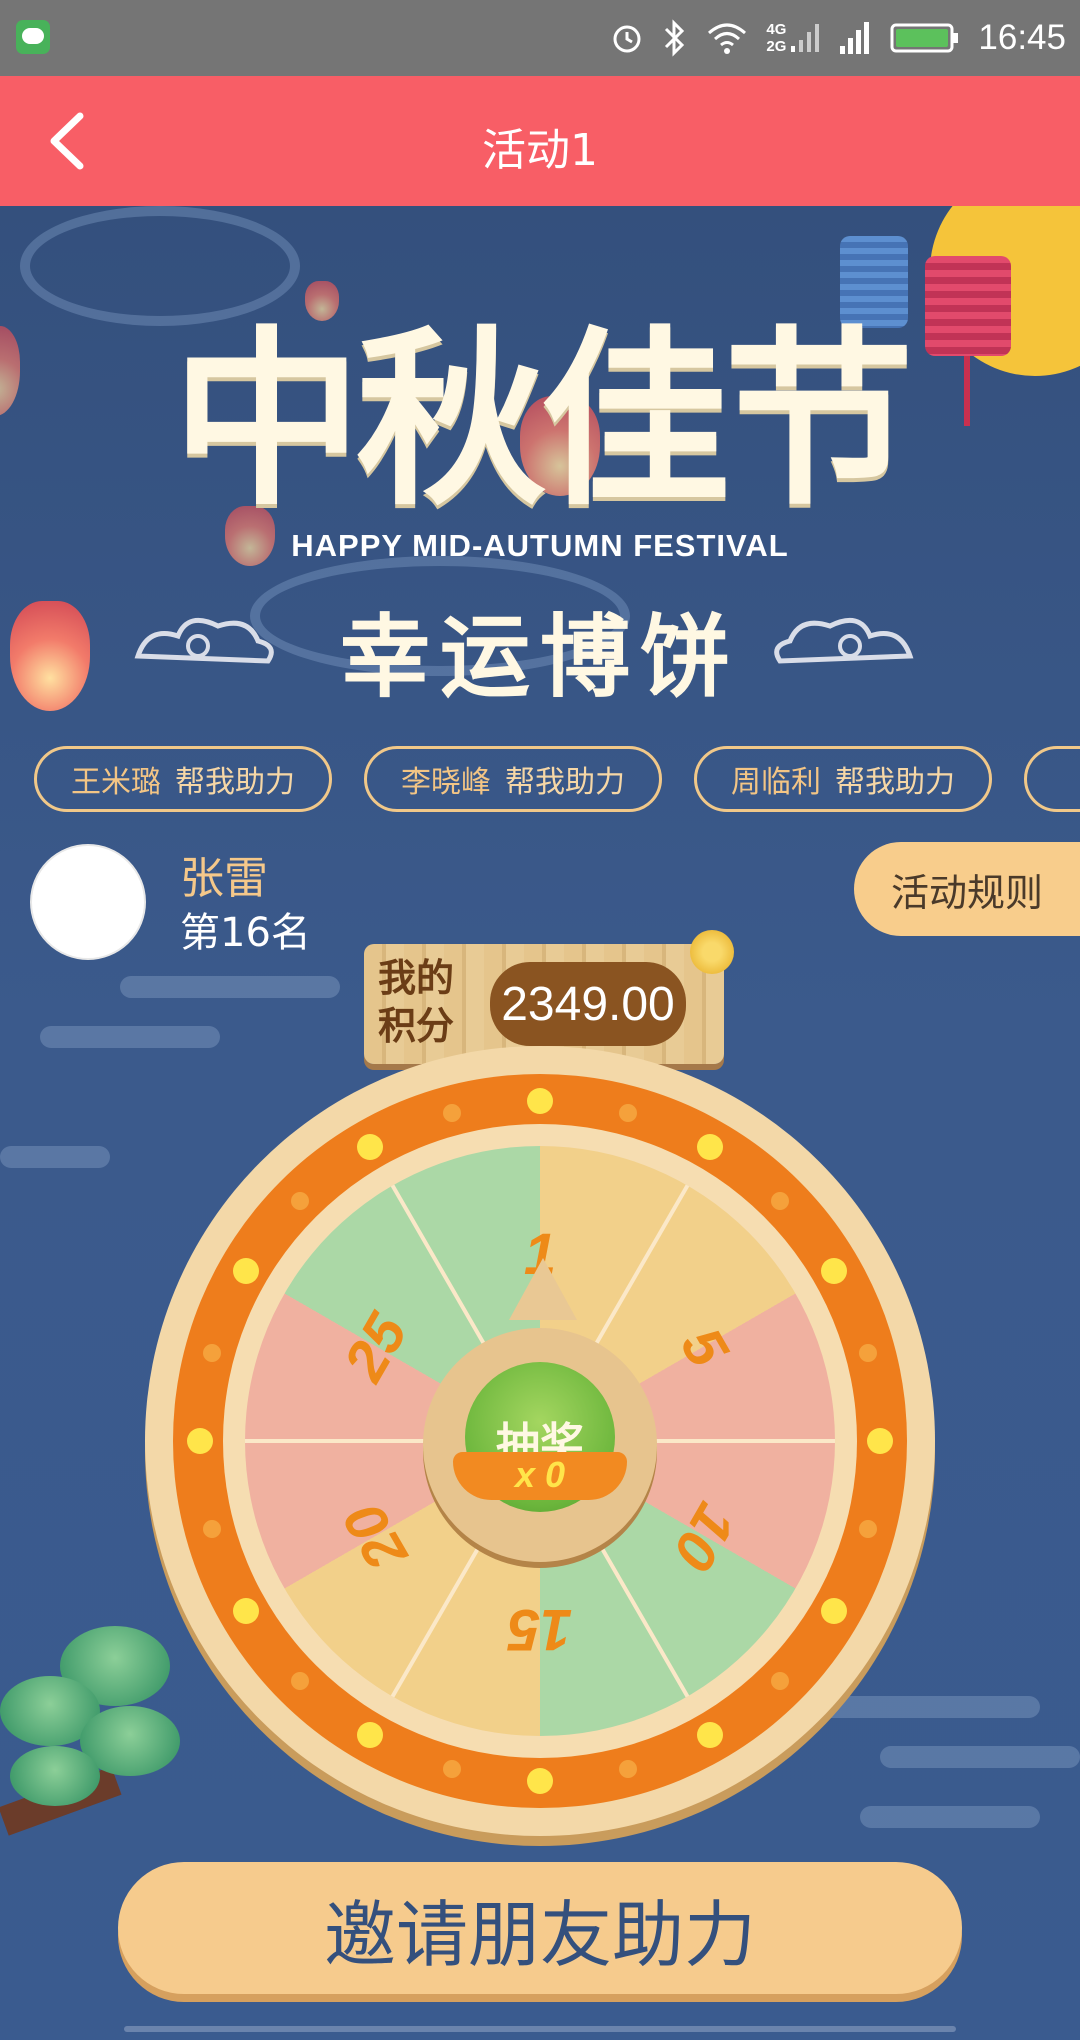 The width and height of the screenshot is (1080, 2040). Describe the element at coordinates (776, 782) in the screenshot. I see `helper-name: 周临利` at that location.